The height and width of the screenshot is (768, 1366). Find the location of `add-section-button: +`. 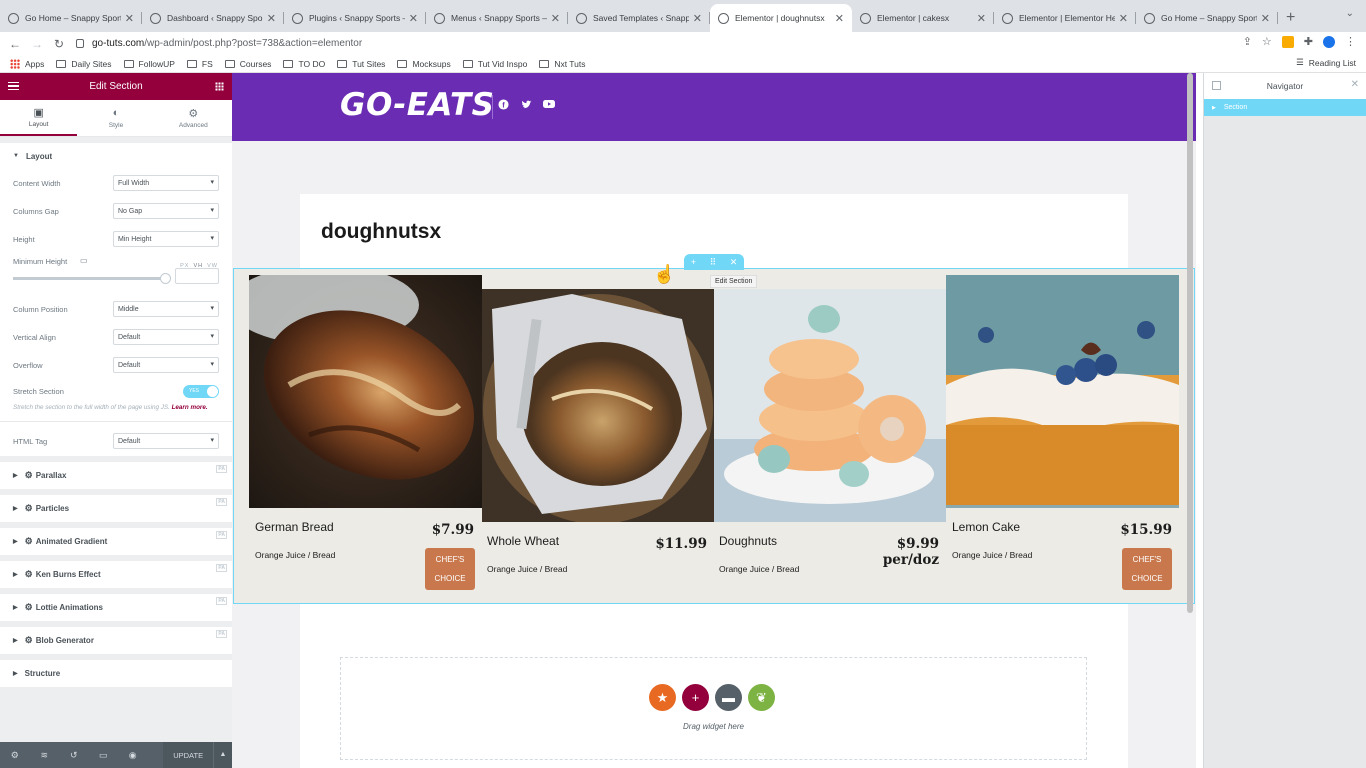

add-section-button: + is located at coordinates (695, 697).